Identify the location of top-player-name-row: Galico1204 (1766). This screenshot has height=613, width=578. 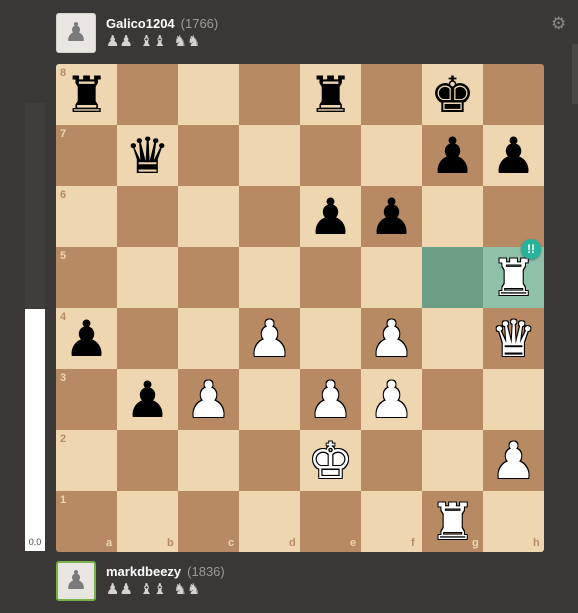
(162, 23).